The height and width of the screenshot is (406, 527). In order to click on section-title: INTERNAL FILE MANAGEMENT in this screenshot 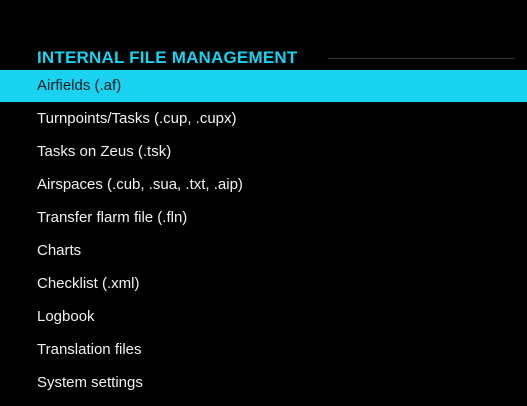, I will do `click(167, 57)`.